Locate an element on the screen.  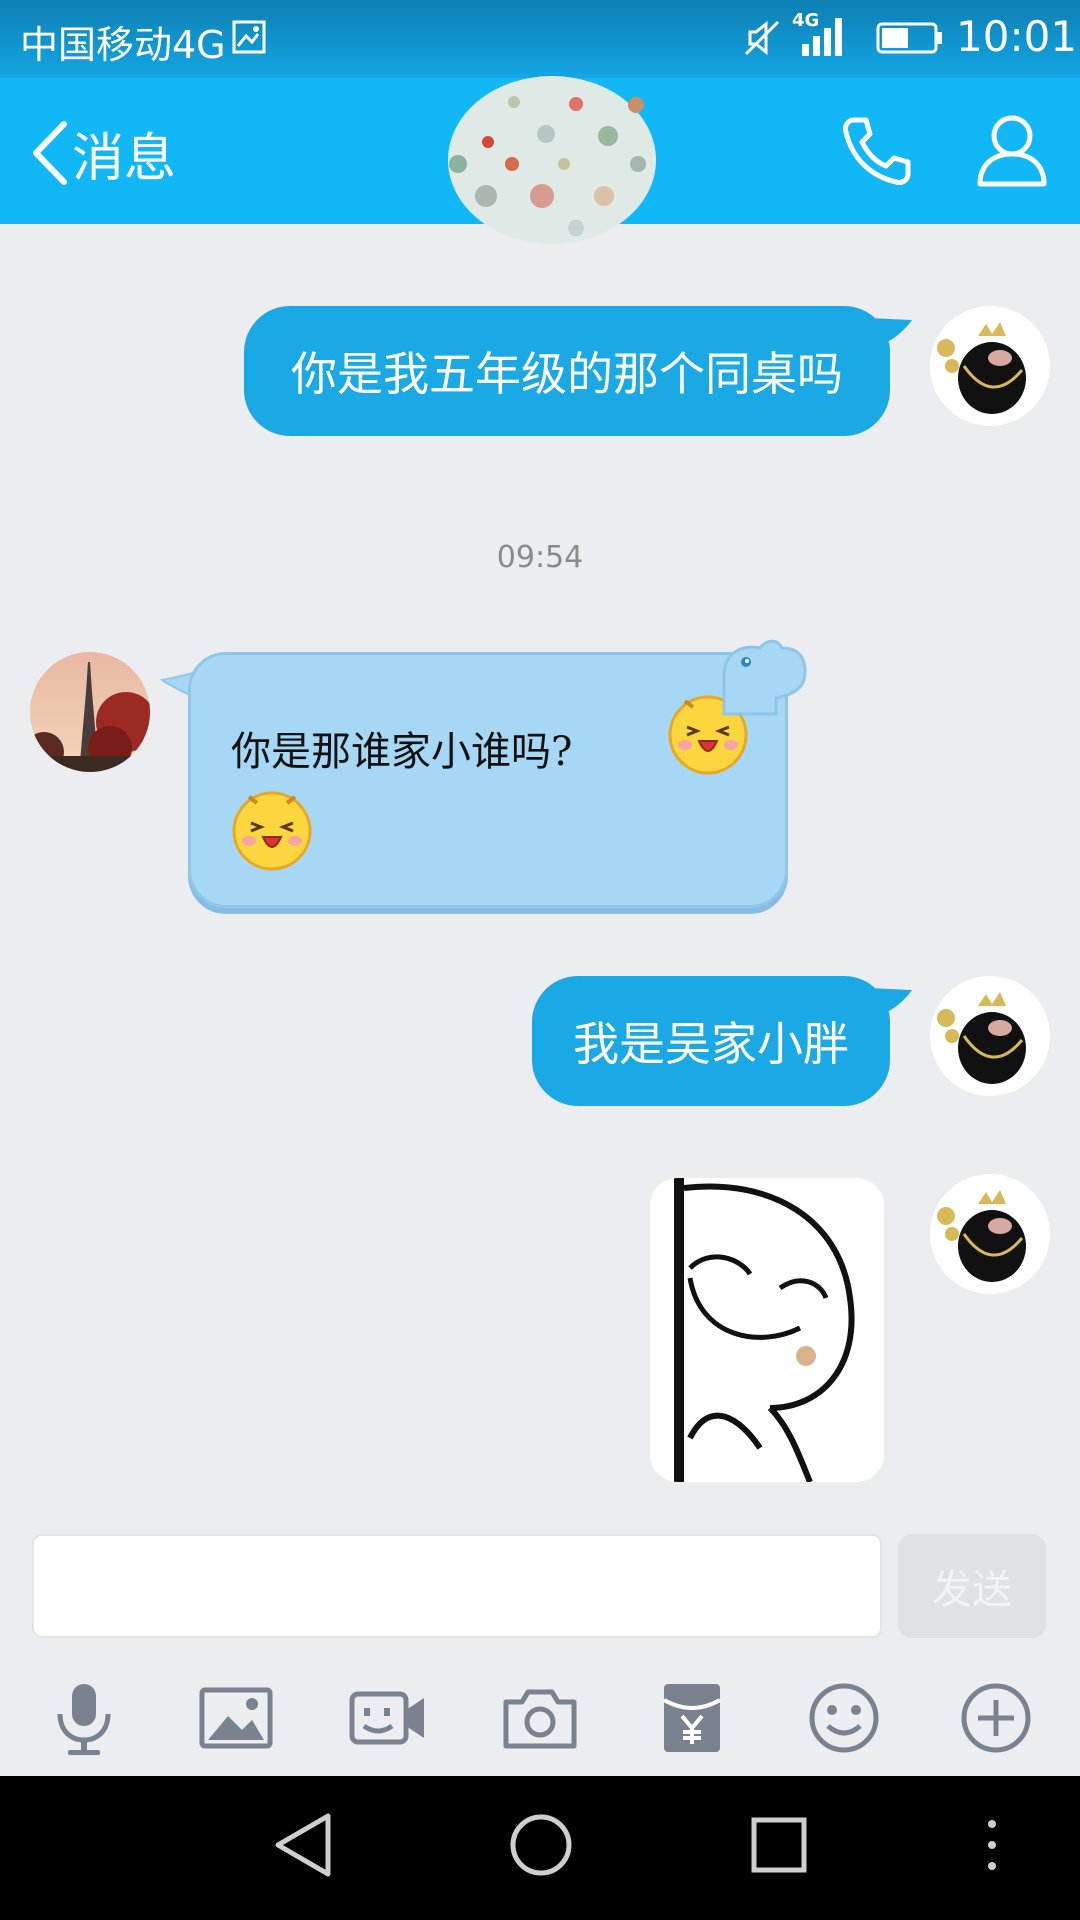
message-text: 你是我五年级的那个同桌吗 is located at coordinates (567, 374).